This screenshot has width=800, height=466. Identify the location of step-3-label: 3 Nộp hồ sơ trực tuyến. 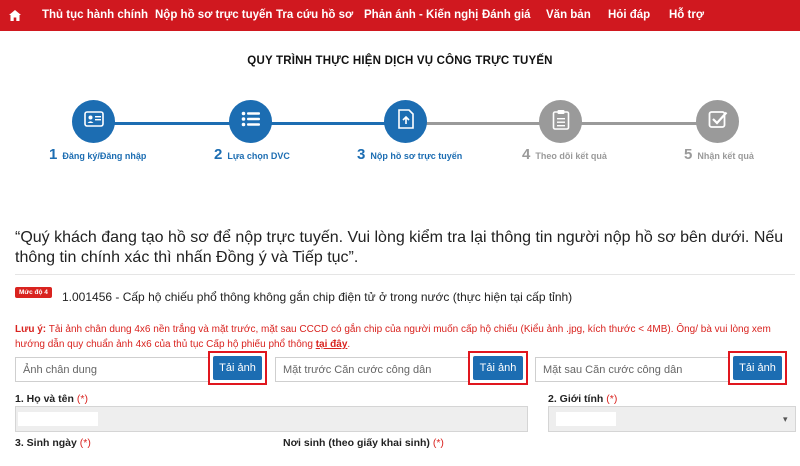
(409, 154).